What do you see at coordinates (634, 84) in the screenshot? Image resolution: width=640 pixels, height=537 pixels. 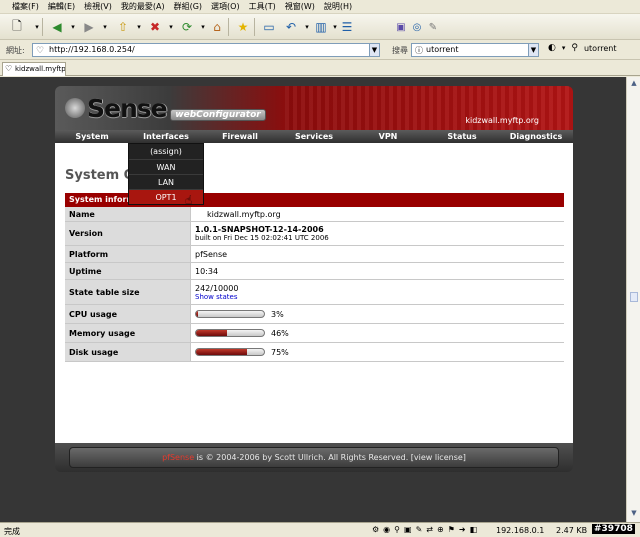 I see `scroll-up-icon: ▲` at bounding box center [634, 84].